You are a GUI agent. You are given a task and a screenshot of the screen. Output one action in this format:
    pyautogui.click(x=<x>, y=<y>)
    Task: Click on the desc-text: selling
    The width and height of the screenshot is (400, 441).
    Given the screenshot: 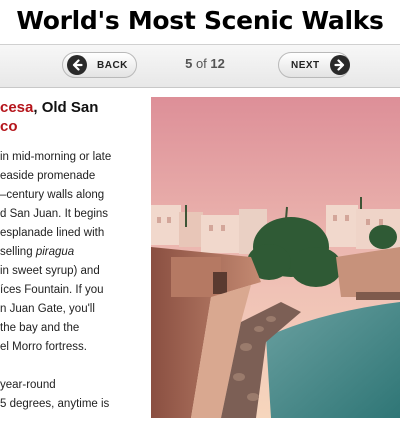 What is the action you would take?
    pyautogui.click(x=18, y=252)
    